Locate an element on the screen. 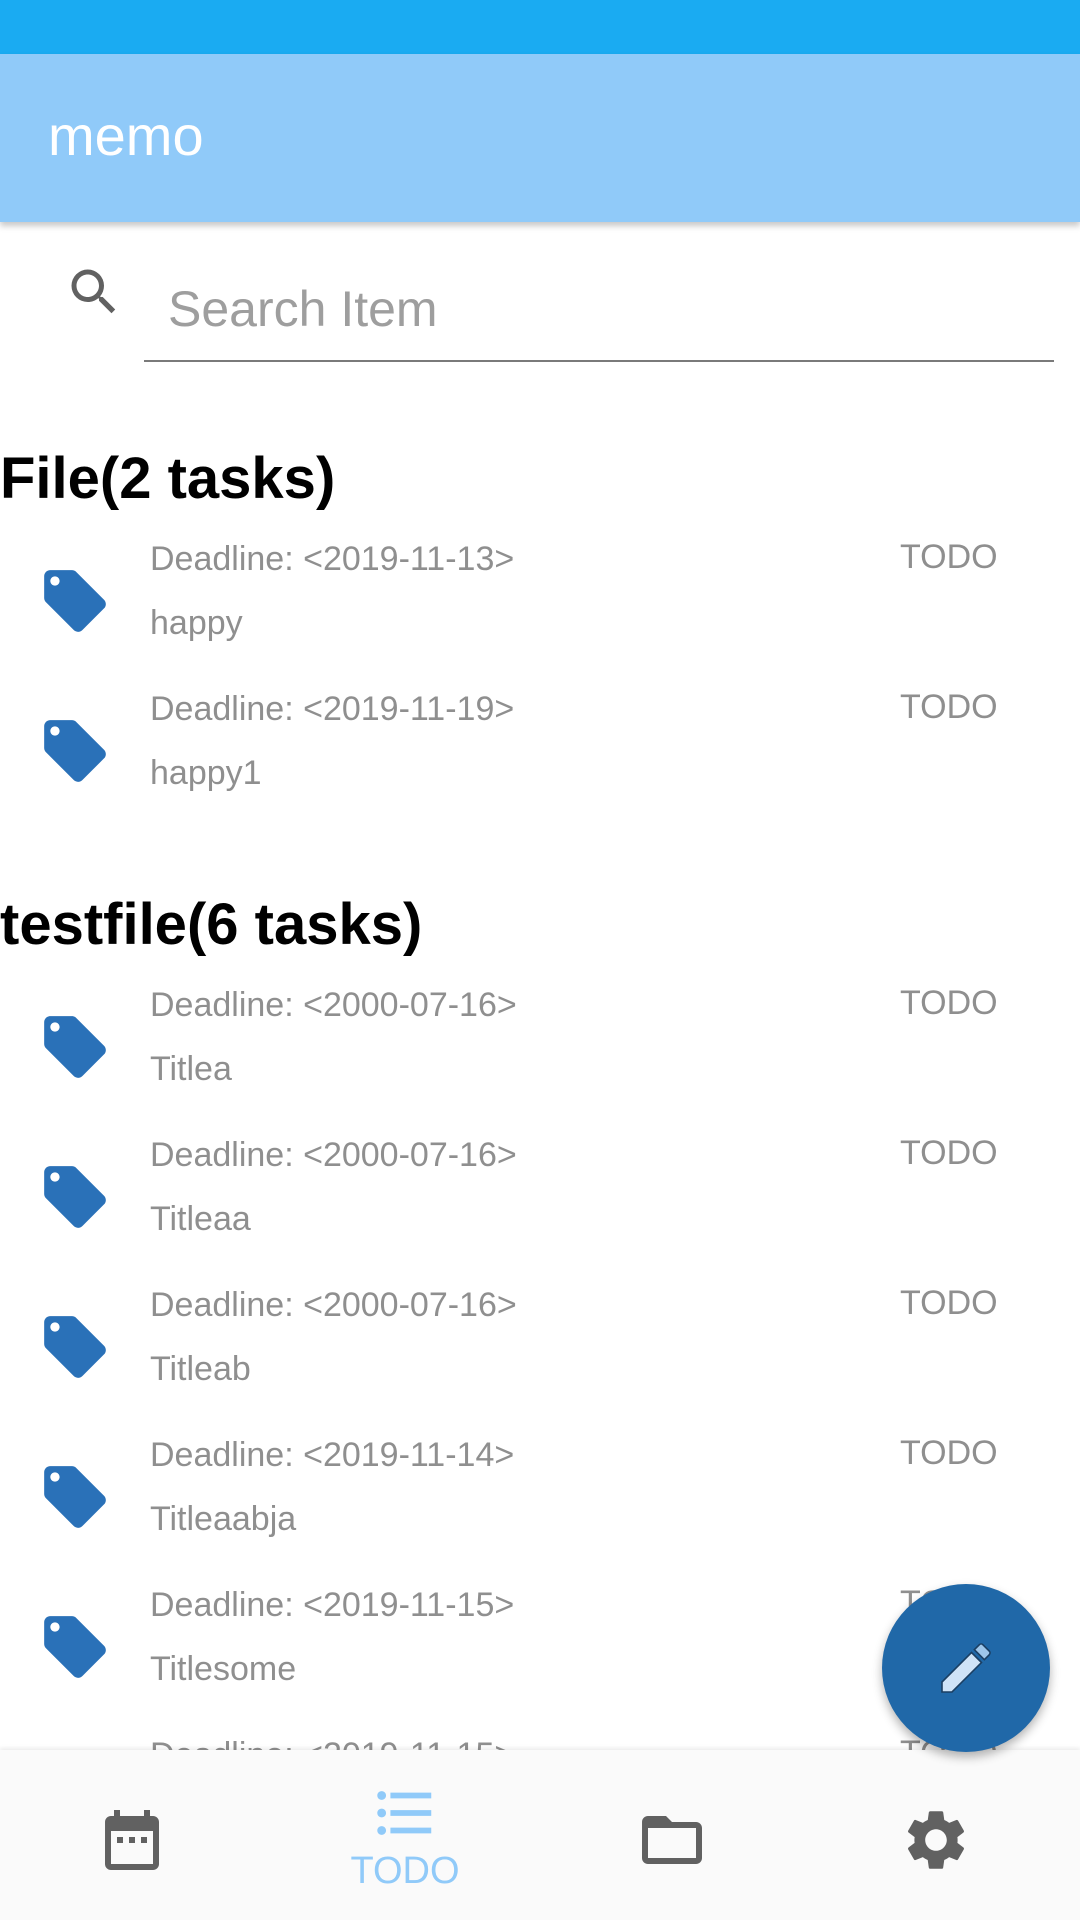 This screenshot has height=1920, width=1080. nav-item-todo: TODO is located at coordinates (405, 1835).